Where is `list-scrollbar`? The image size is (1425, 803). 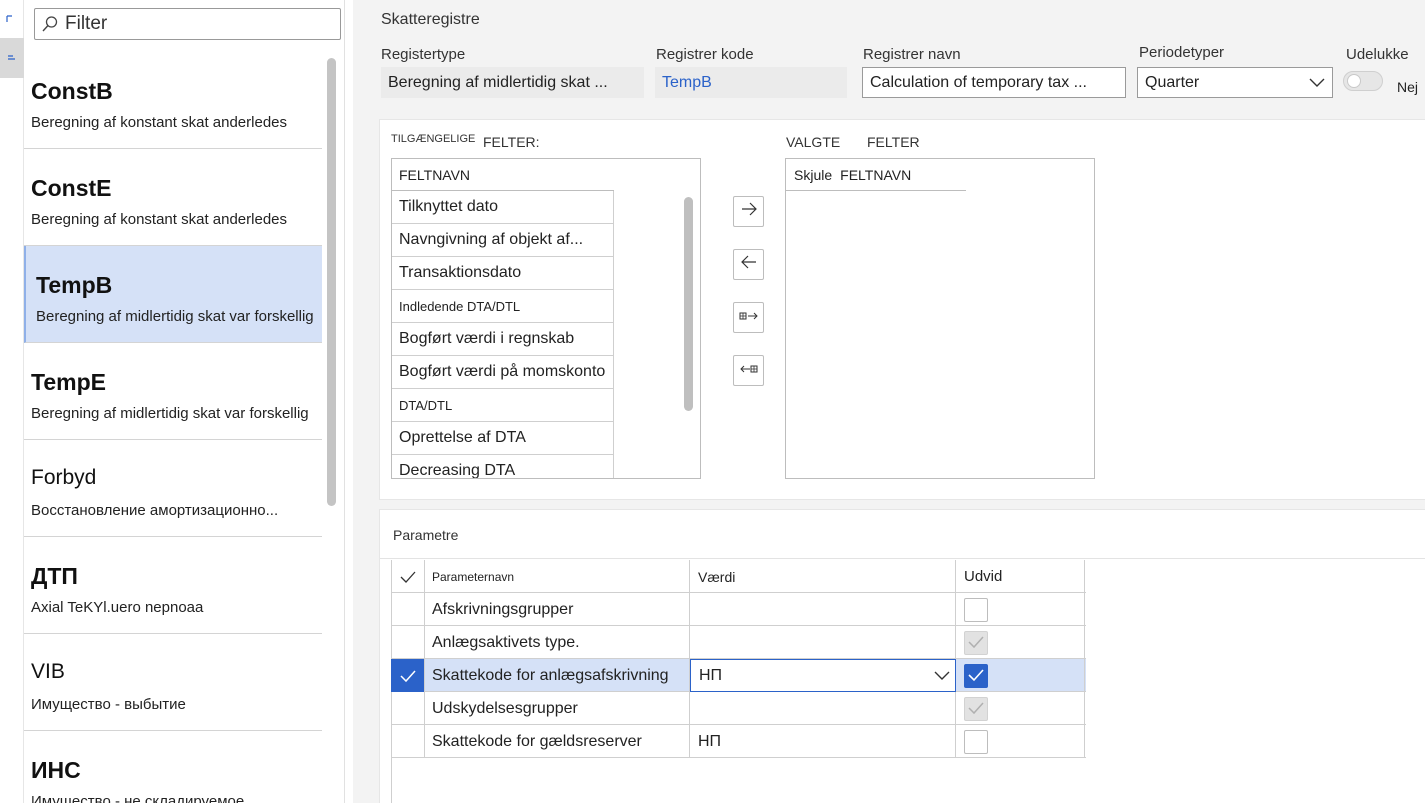
list-scrollbar is located at coordinates (331, 282).